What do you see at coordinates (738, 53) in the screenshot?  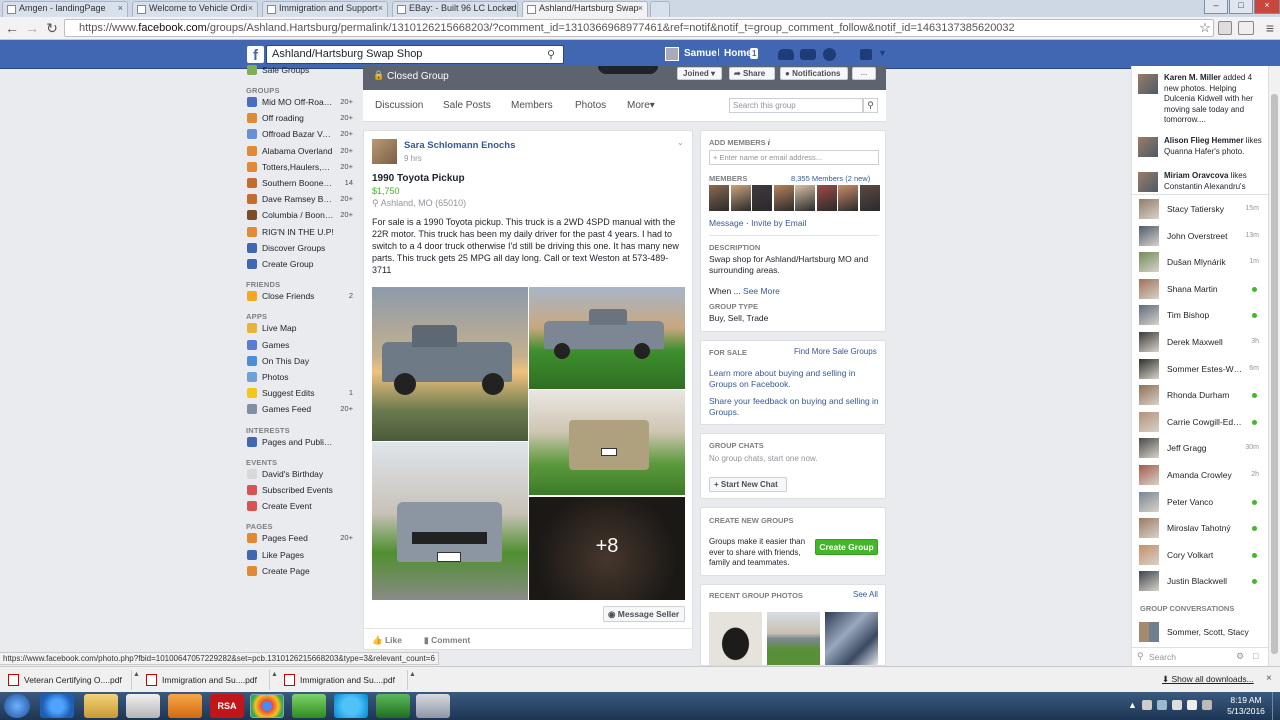 I see `home-link: Home` at bounding box center [738, 53].